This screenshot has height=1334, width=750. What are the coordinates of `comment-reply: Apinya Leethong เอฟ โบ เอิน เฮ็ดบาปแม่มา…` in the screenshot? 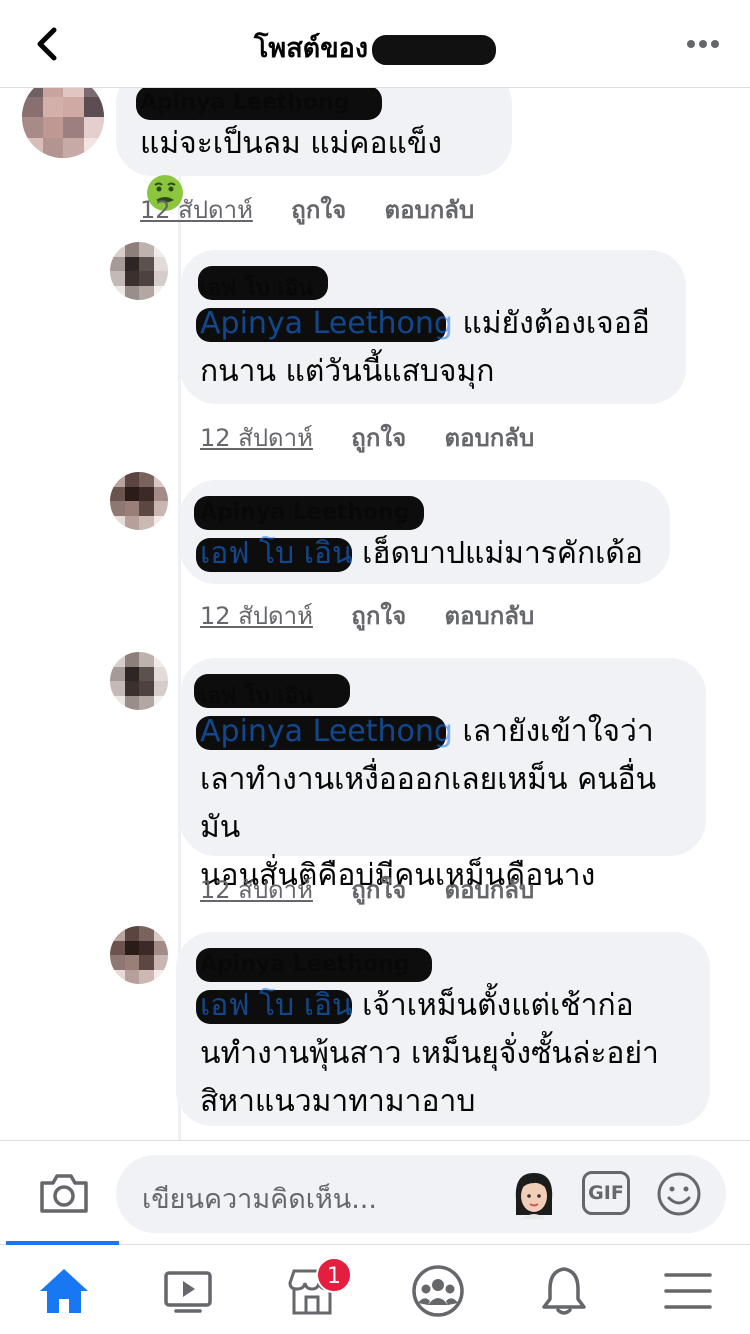 It's located at (375, 558).